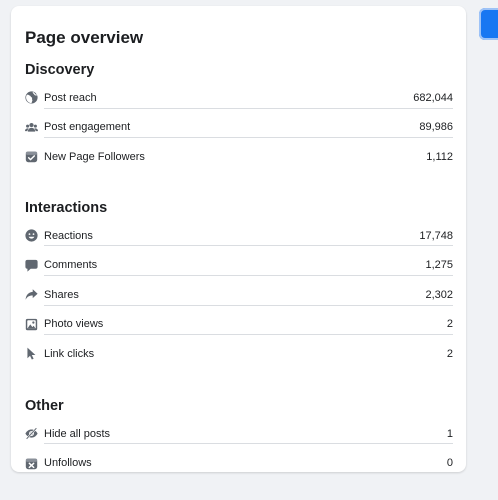 The image size is (498, 500). Describe the element at coordinates (436, 235) in the screenshot. I see `metric-value: 17,748` at that location.